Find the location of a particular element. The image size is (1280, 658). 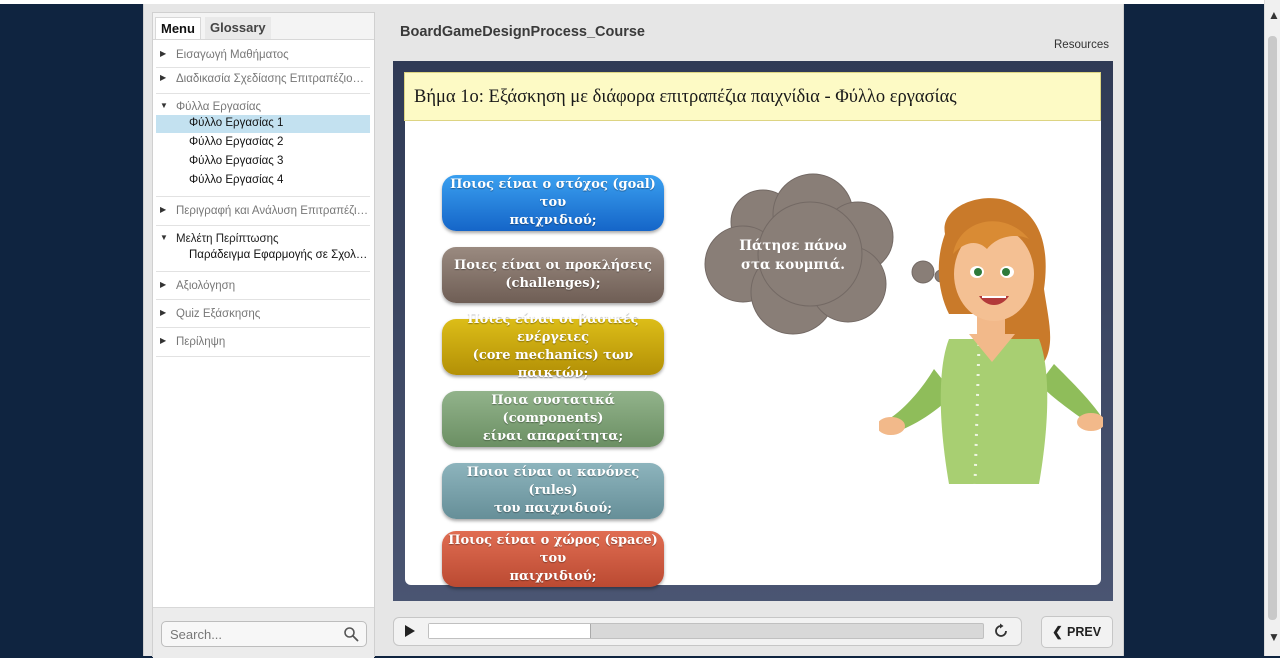

sub-item-label: Παράδειγμα Εφαρμογής σε Σχολική Τάξη is located at coordinates (278, 255).